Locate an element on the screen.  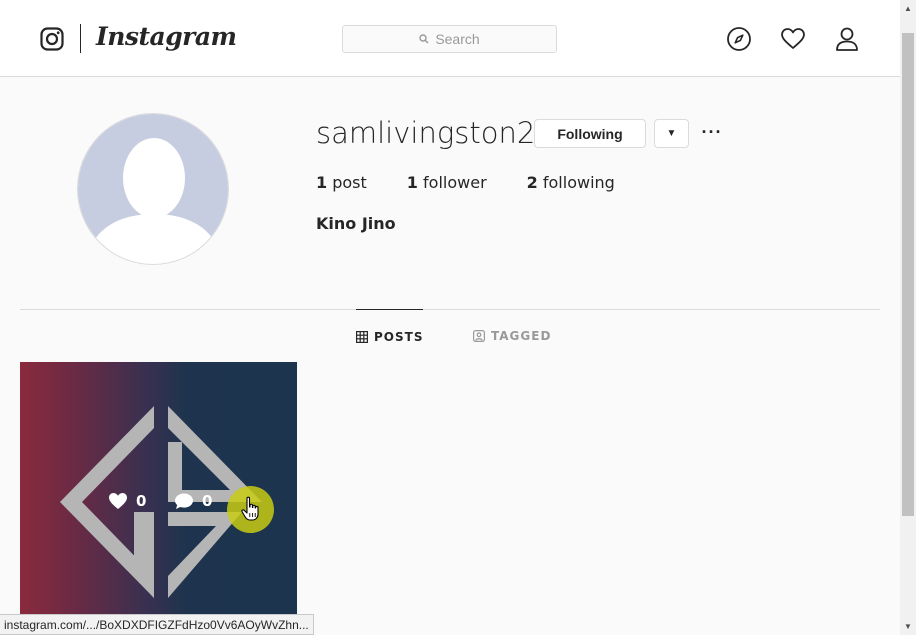
post-comments-count: 0 is located at coordinates (193, 501).